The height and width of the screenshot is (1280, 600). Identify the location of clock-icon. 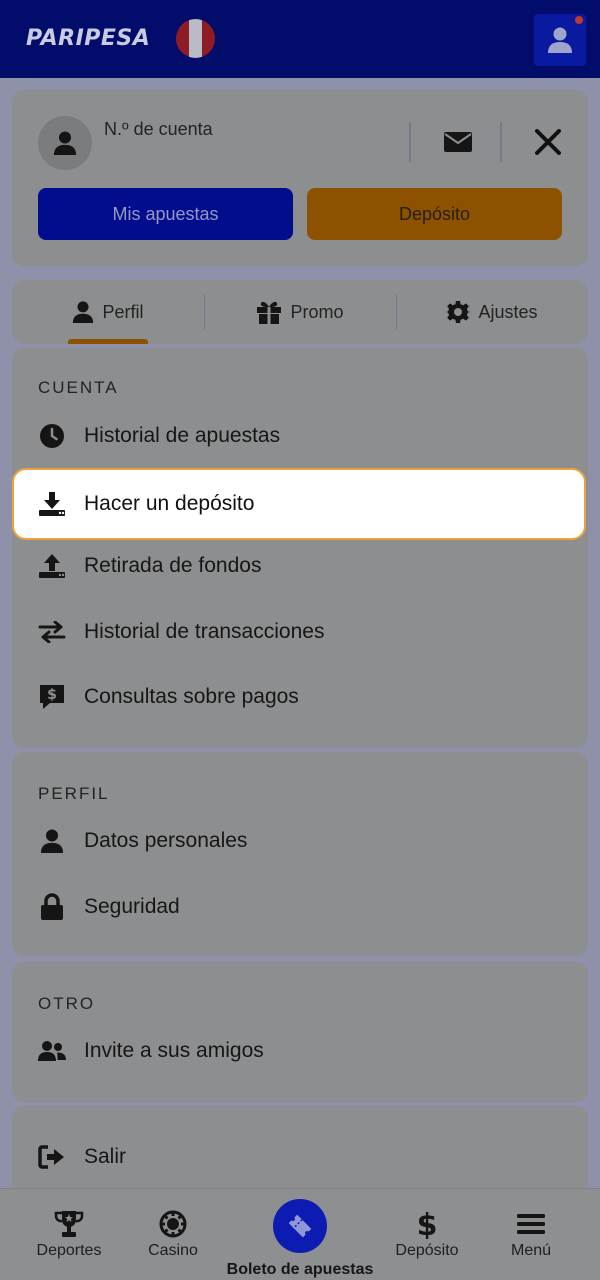
(52, 436).